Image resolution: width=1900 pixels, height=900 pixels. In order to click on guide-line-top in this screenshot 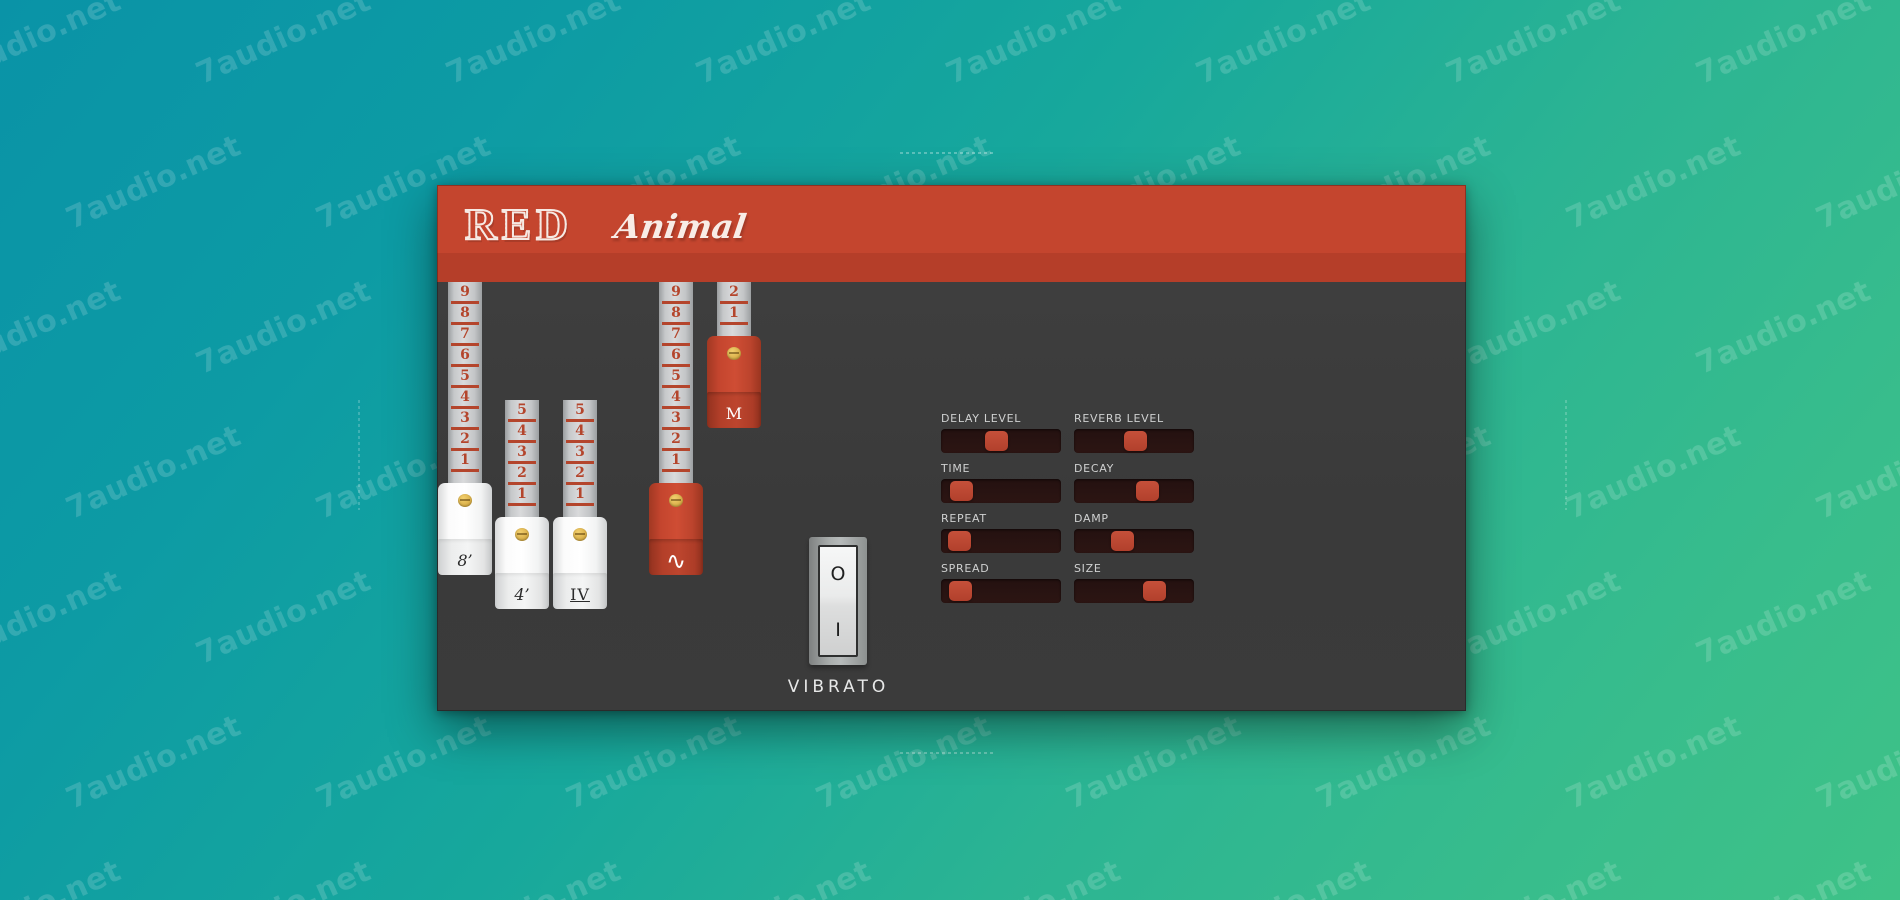, I will do `click(947, 153)`.